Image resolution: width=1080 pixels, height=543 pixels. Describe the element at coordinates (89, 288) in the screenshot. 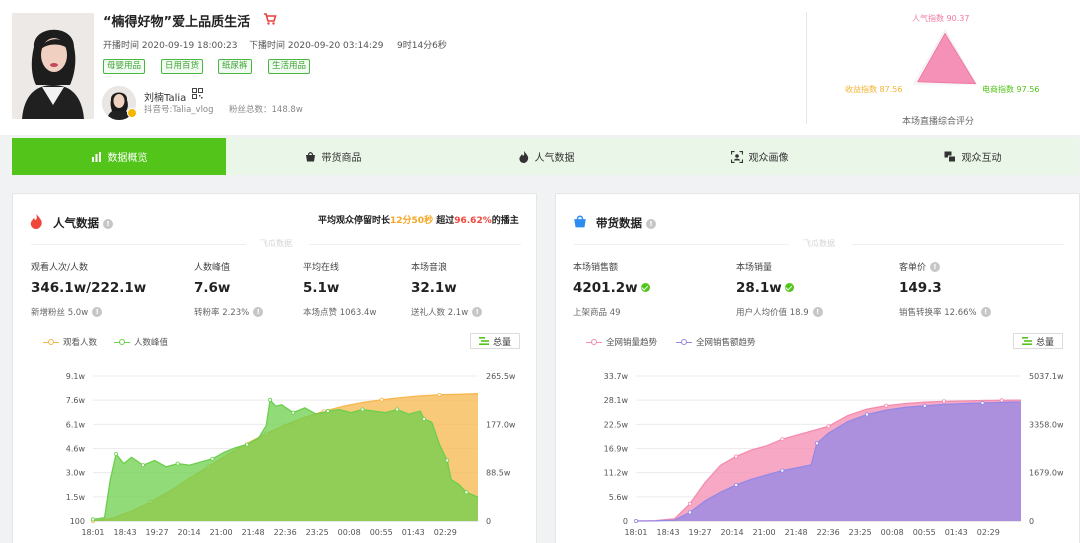

I see `metric-value: 346.1w/222.1w` at that location.